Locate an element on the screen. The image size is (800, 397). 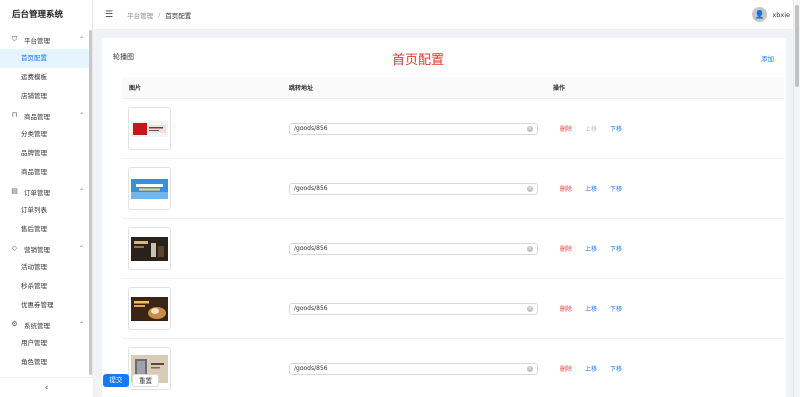
sidebar-item-roles: 角色管理 is located at coordinates (46, 362).